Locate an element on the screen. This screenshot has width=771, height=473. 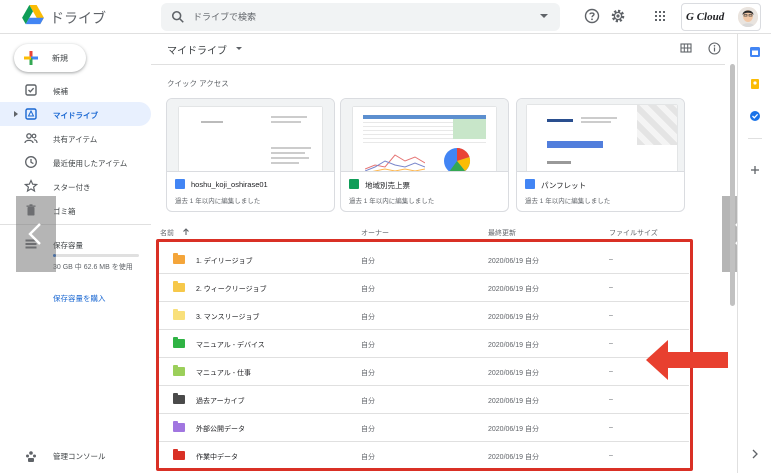
column-header-label: 名前 is located at coordinates (167, 233).